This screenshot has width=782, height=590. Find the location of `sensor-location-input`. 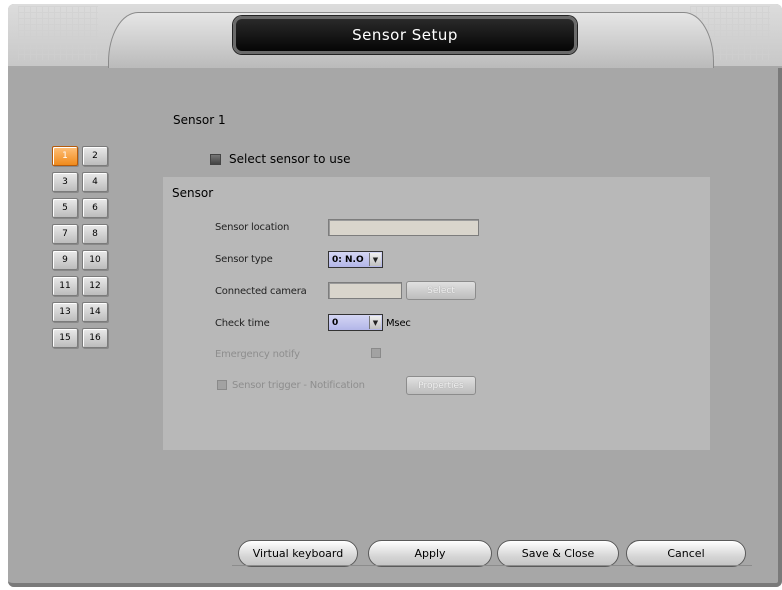

sensor-location-input is located at coordinates (403, 227).